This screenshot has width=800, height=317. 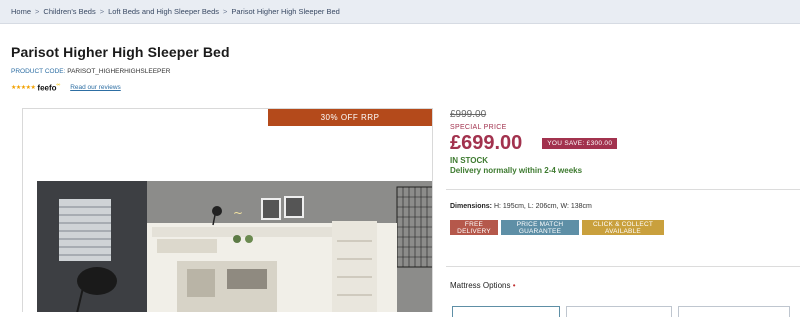 What do you see at coordinates (516, 170) in the screenshot?
I see `delivery-info: Delivery normally within 2-4 weeks` at bounding box center [516, 170].